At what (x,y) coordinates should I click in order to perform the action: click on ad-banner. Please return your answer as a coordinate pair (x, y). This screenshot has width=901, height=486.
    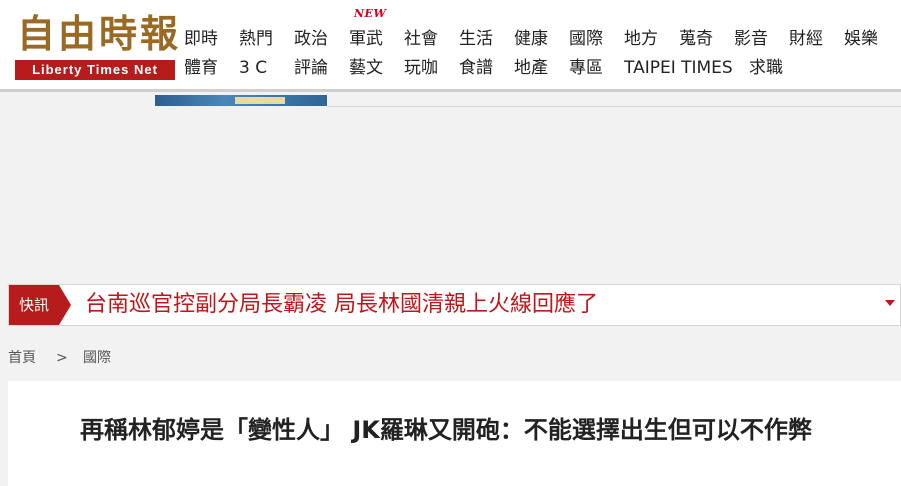
    Looking at the image, I should click on (241, 100).